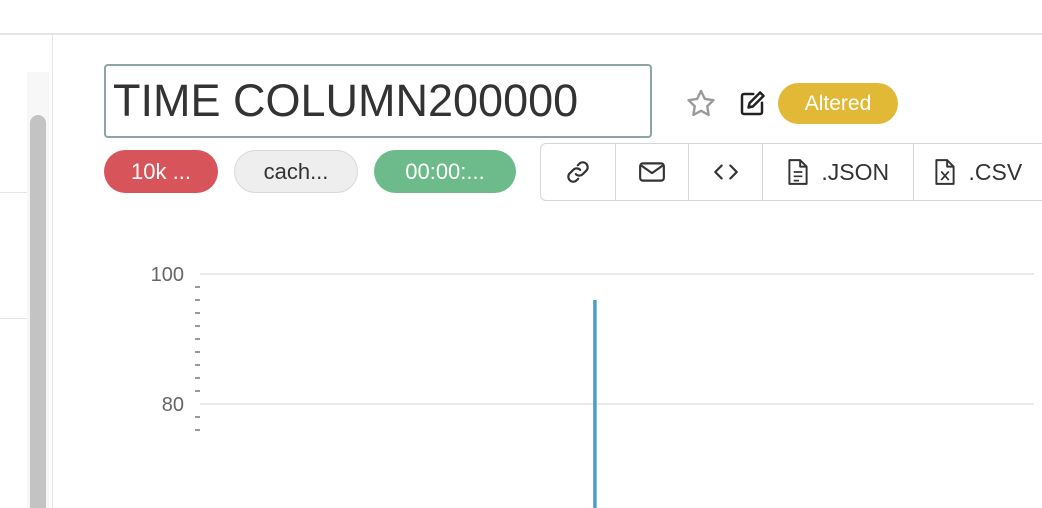 The width and height of the screenshot is (1042, 508). I want to click on y-tick-label: 100, so click(167, 275).